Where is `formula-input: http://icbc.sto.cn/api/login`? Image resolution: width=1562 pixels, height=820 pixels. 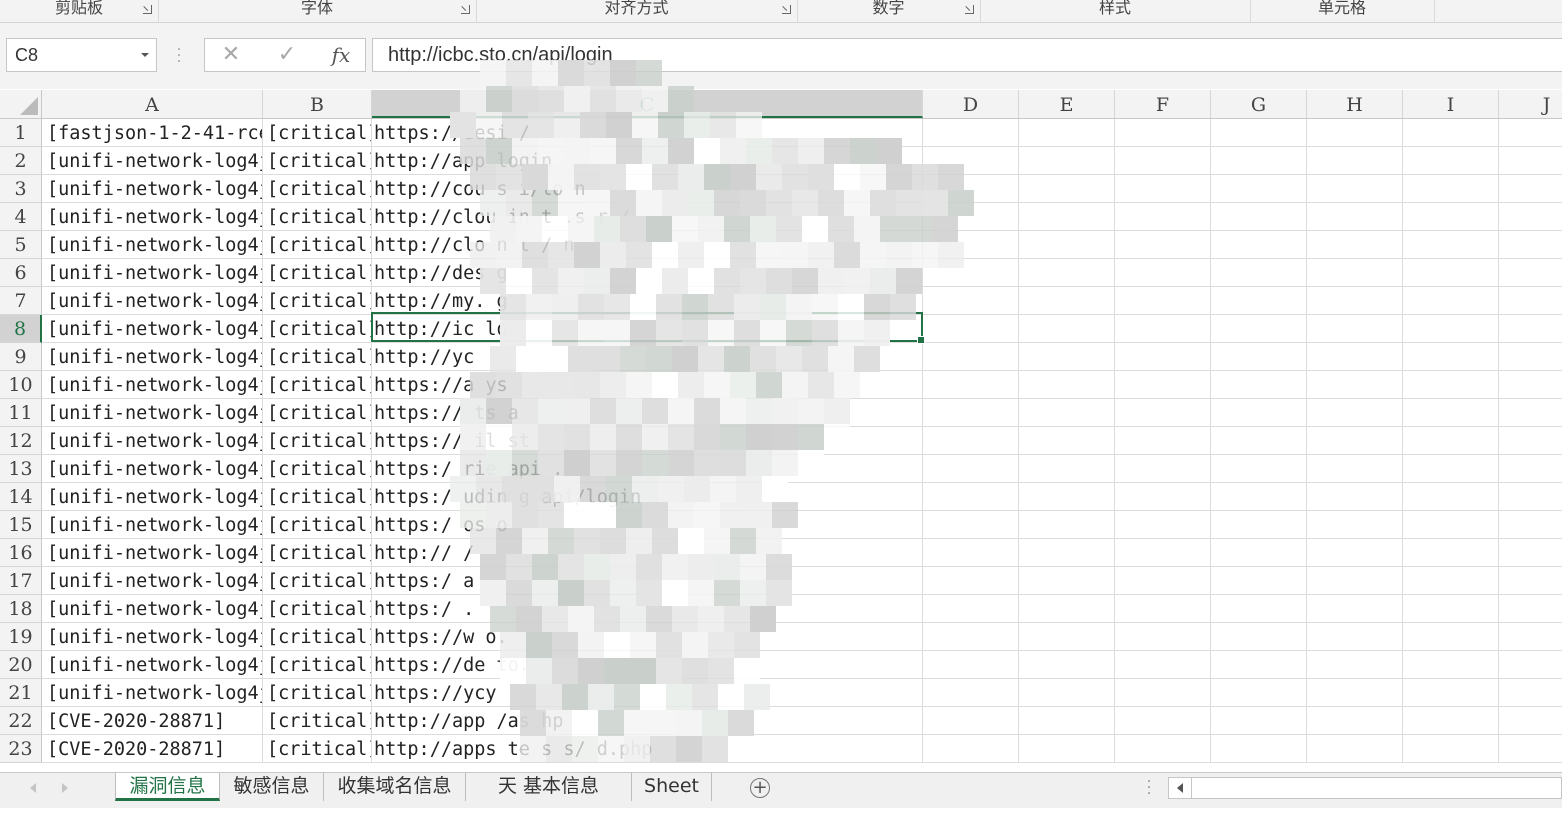 formula-input: http://icbc.sto.cn/api/login is located at coordinates (967, 55).